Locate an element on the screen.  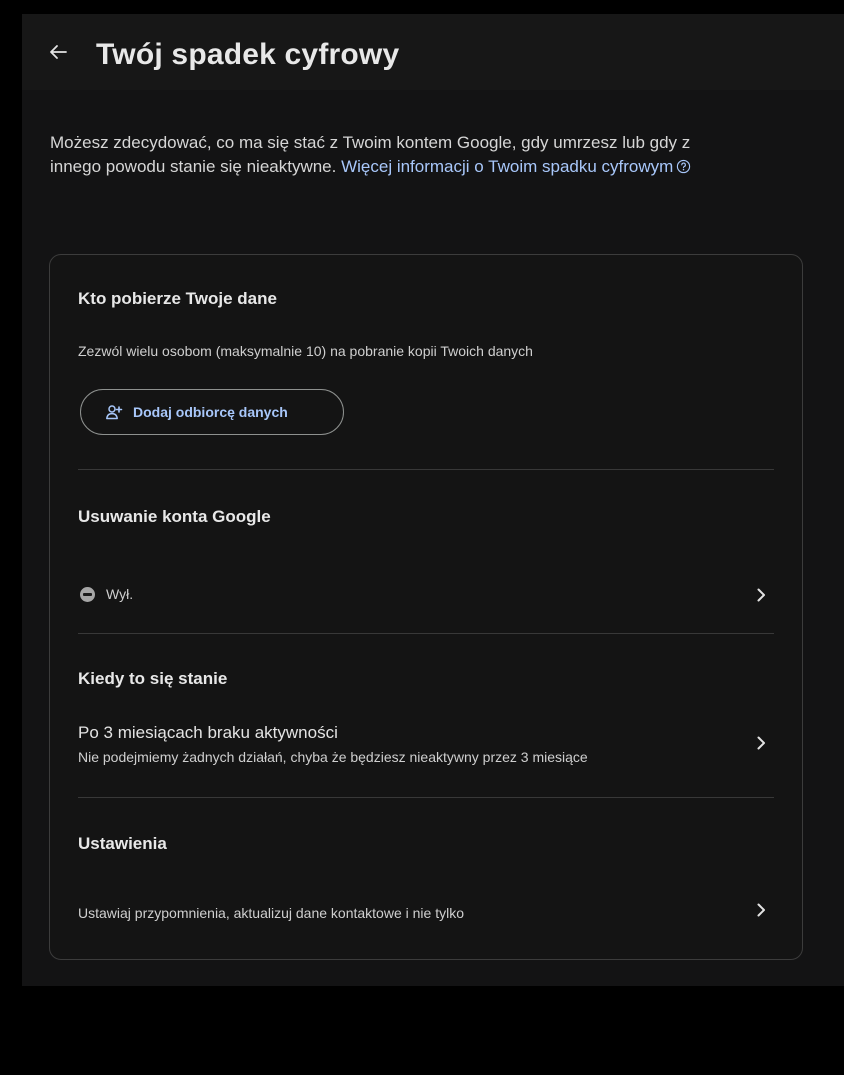
off-status-icon is located at coordinates (87, 594).